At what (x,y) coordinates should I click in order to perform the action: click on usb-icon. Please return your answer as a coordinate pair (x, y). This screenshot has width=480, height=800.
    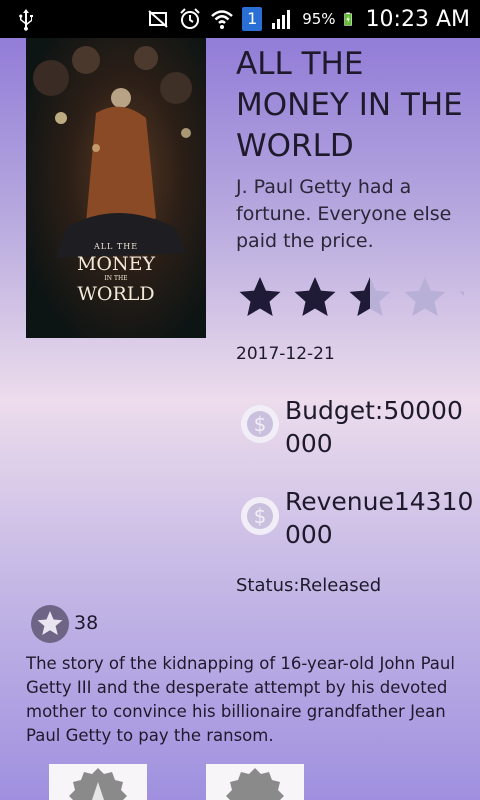
    Looking at the image, I should click on (26, 20).